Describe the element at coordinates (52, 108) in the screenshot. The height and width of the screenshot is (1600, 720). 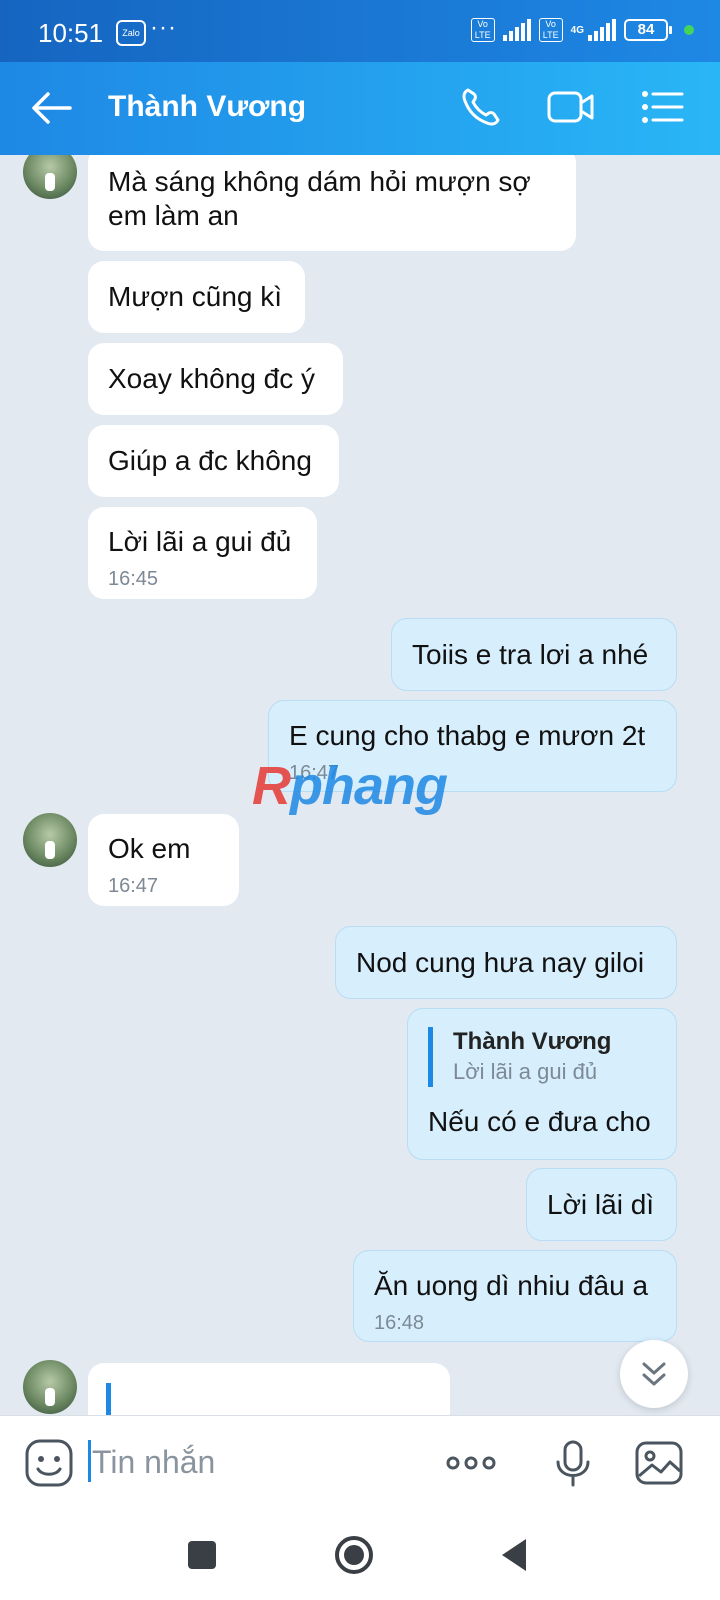
I see `back-arrow-icon` at that location.